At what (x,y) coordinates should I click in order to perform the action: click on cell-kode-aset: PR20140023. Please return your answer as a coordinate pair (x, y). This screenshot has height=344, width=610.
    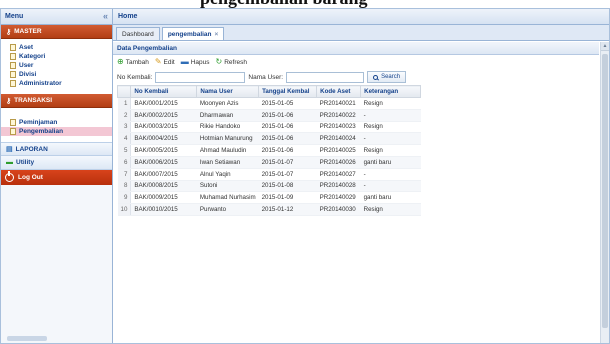
    Looking at the image, I should click on (338, 127).